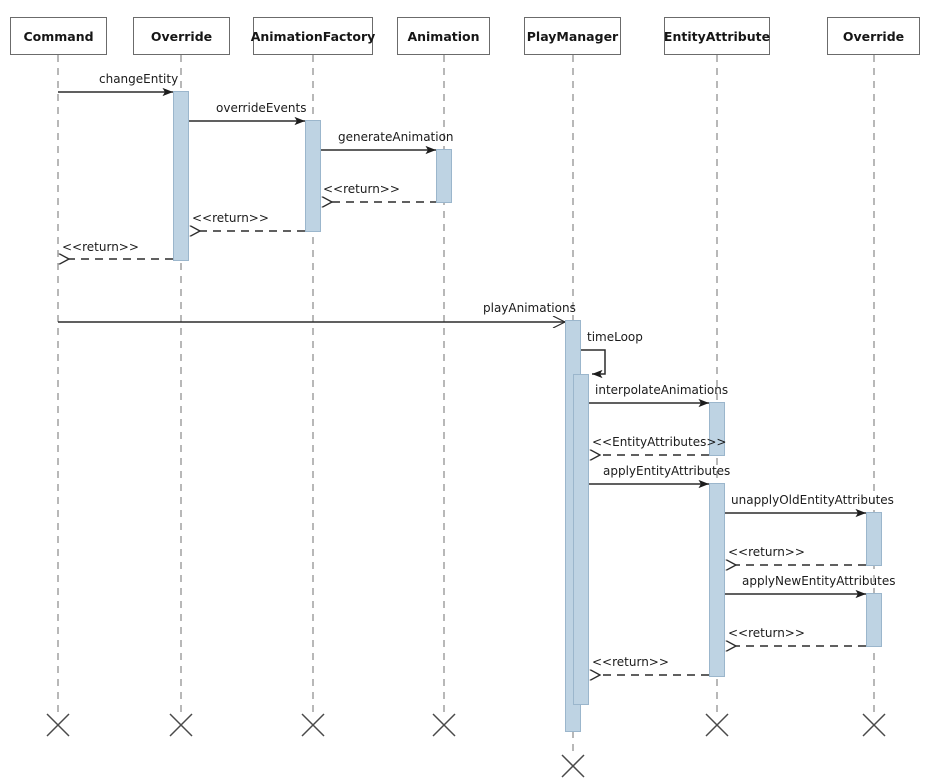 The image size is (943, 784). I want to click on message-label-m6: <<return>>, so click(100, 247).